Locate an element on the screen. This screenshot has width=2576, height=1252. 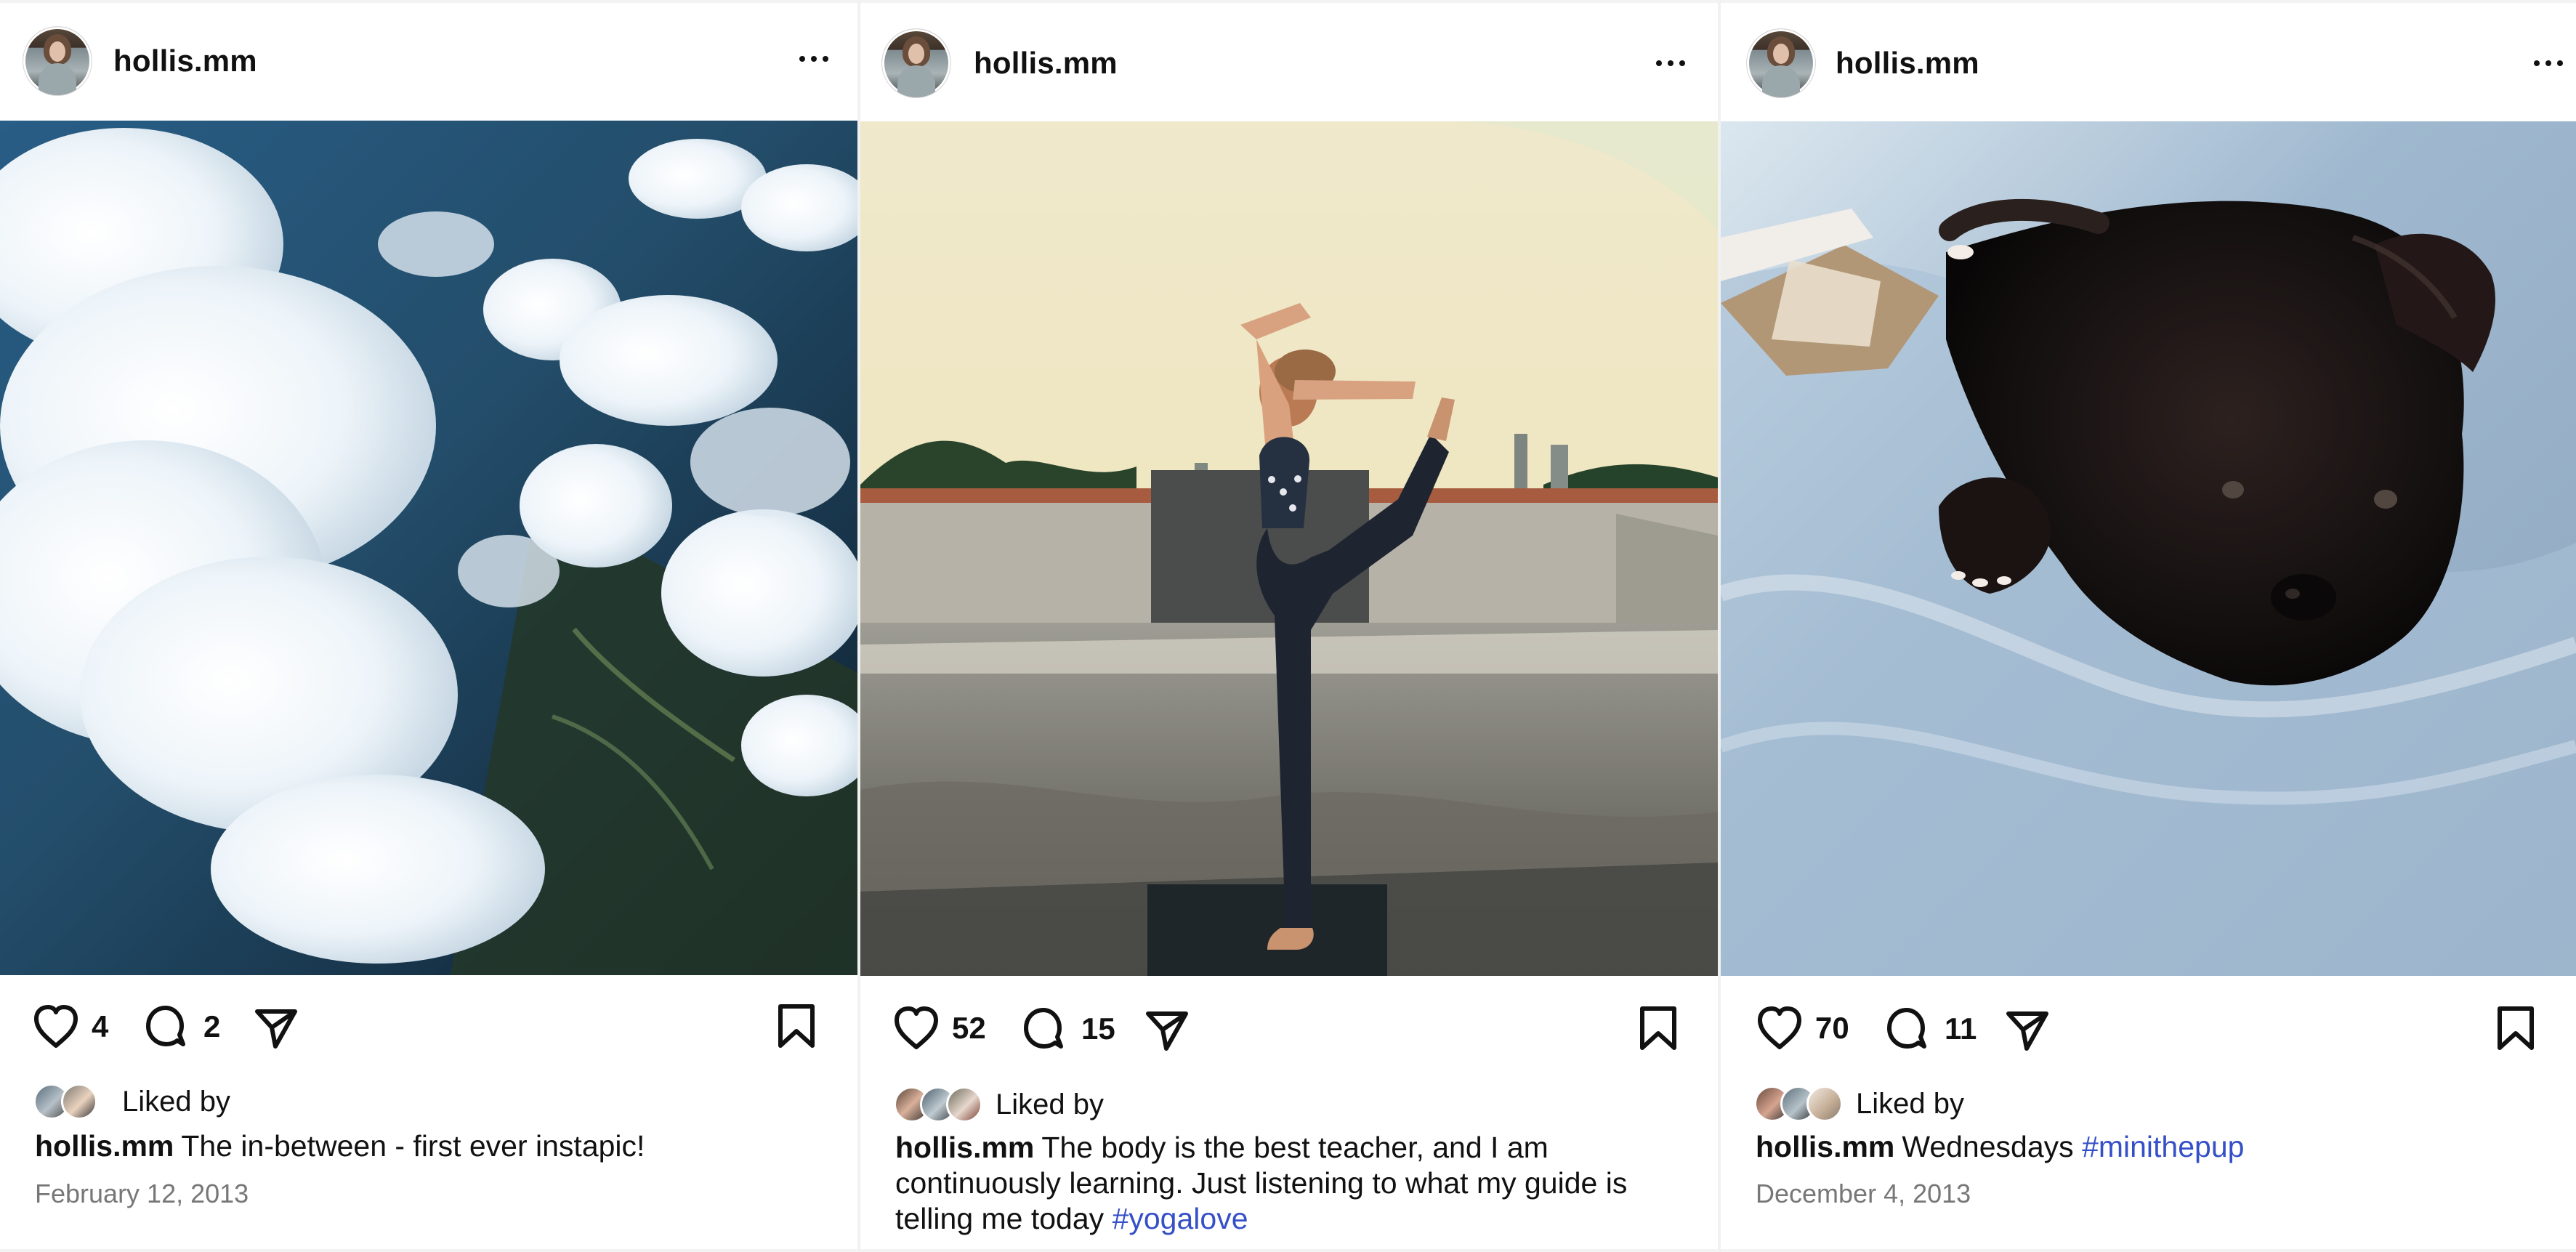
comment-button: 15 is located at coordinates (1067, 1029).